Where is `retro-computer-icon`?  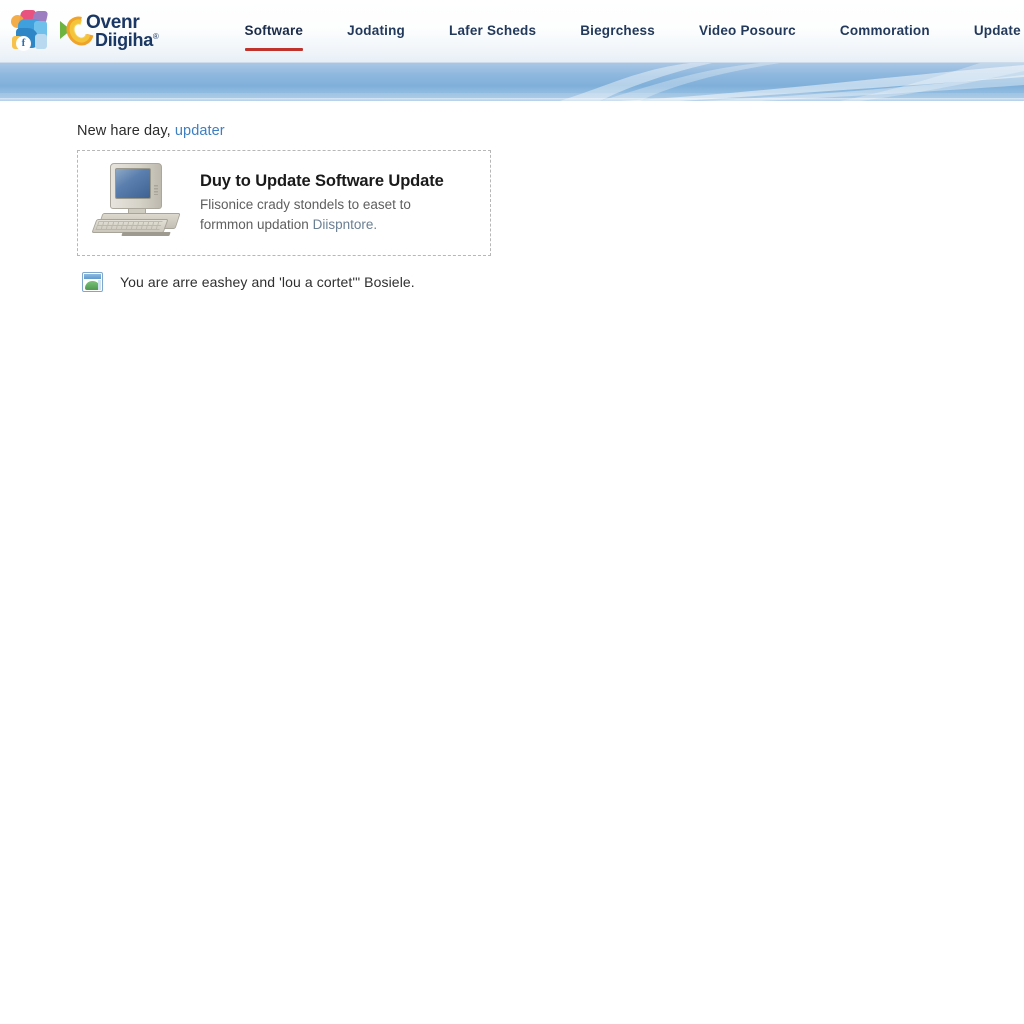 retro-computer-icon is located at coordinates (139, 203).